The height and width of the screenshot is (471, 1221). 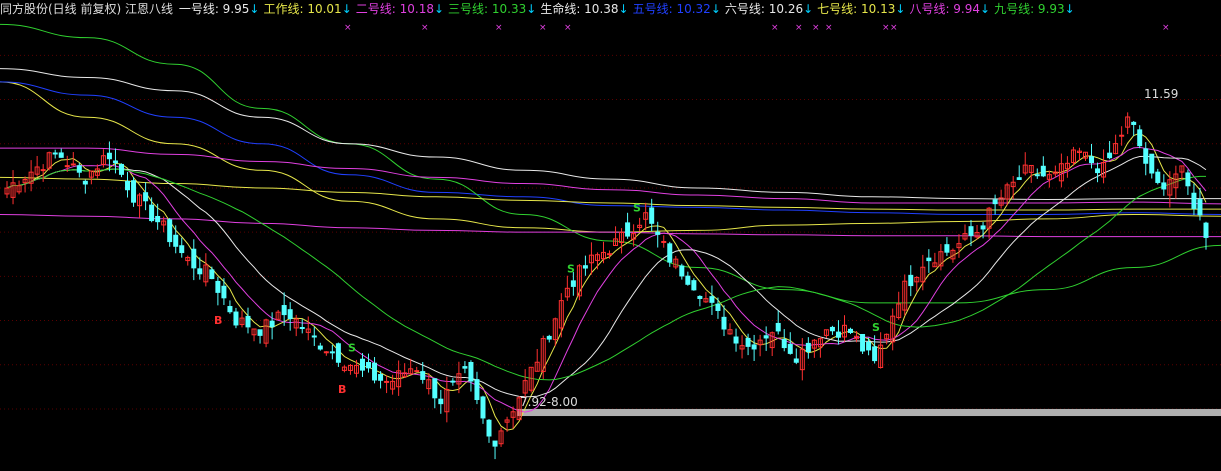 I want to click on legend-line-7: 六号线: 10.26, so click(x=764, y=9).